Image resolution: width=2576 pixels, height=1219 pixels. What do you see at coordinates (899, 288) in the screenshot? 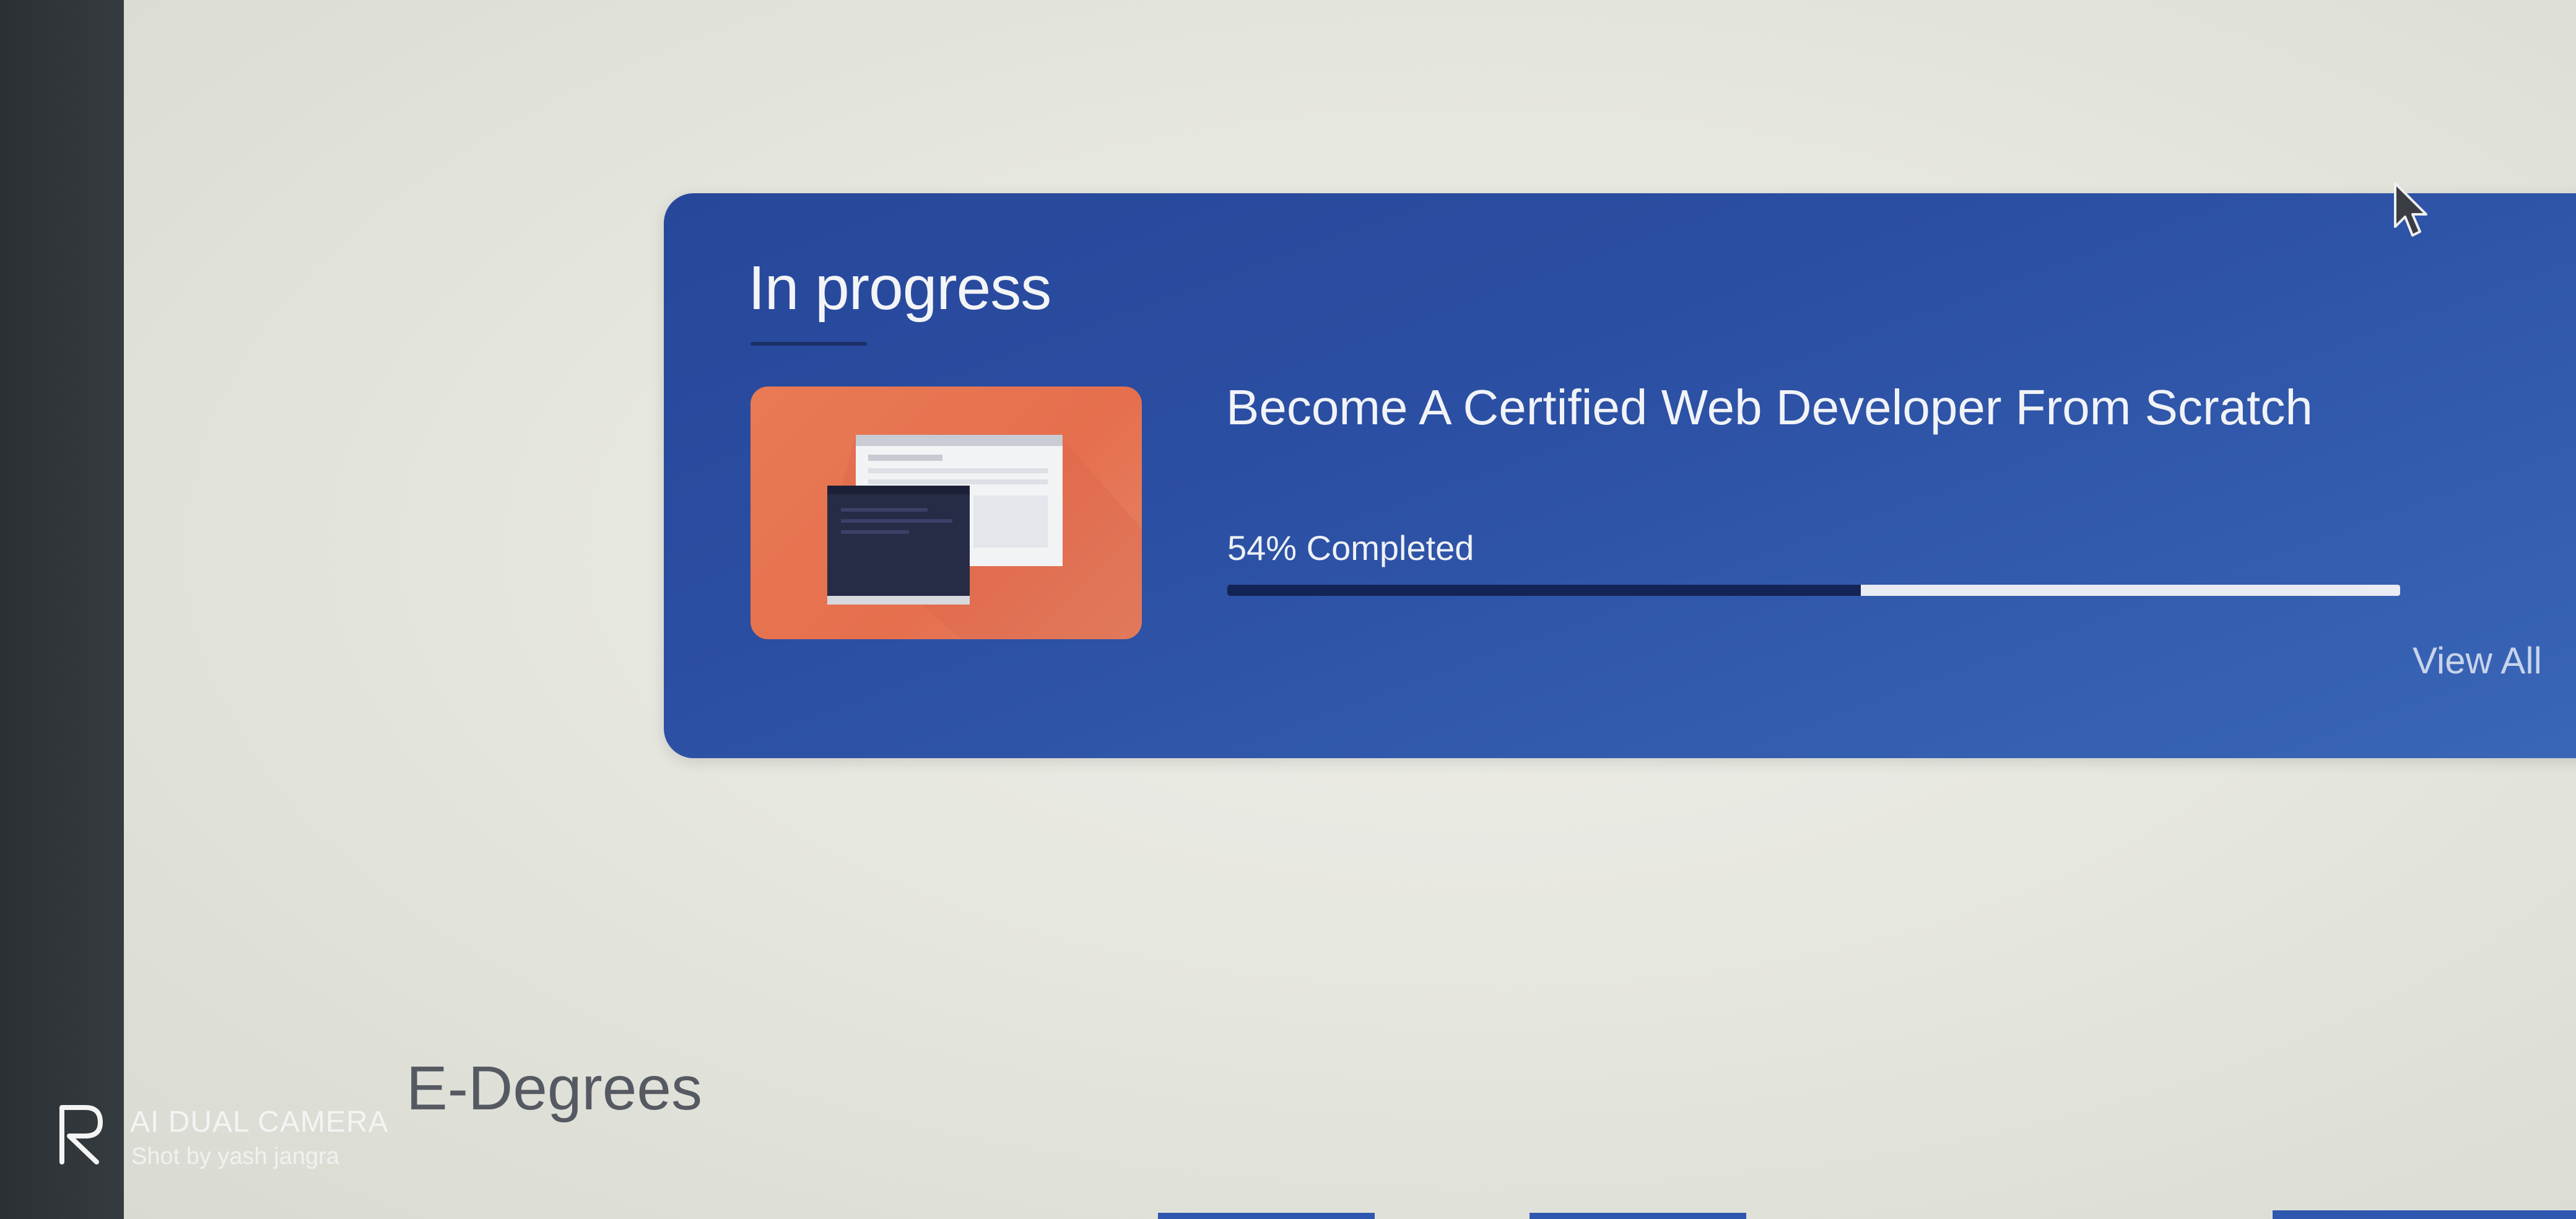
I see `card-title: In progress` at bounding box center [899, 288].